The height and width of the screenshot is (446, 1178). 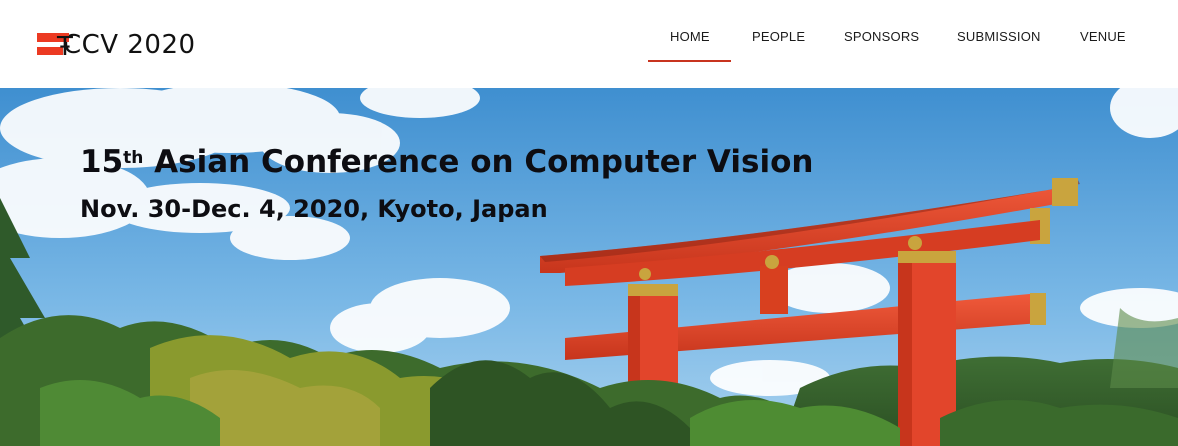 What do you see at coordinates (478, 162) in the screenshot?
I see `hero-title-text: Asian Conference on Computer Vision` at bounding box center [478, 162].